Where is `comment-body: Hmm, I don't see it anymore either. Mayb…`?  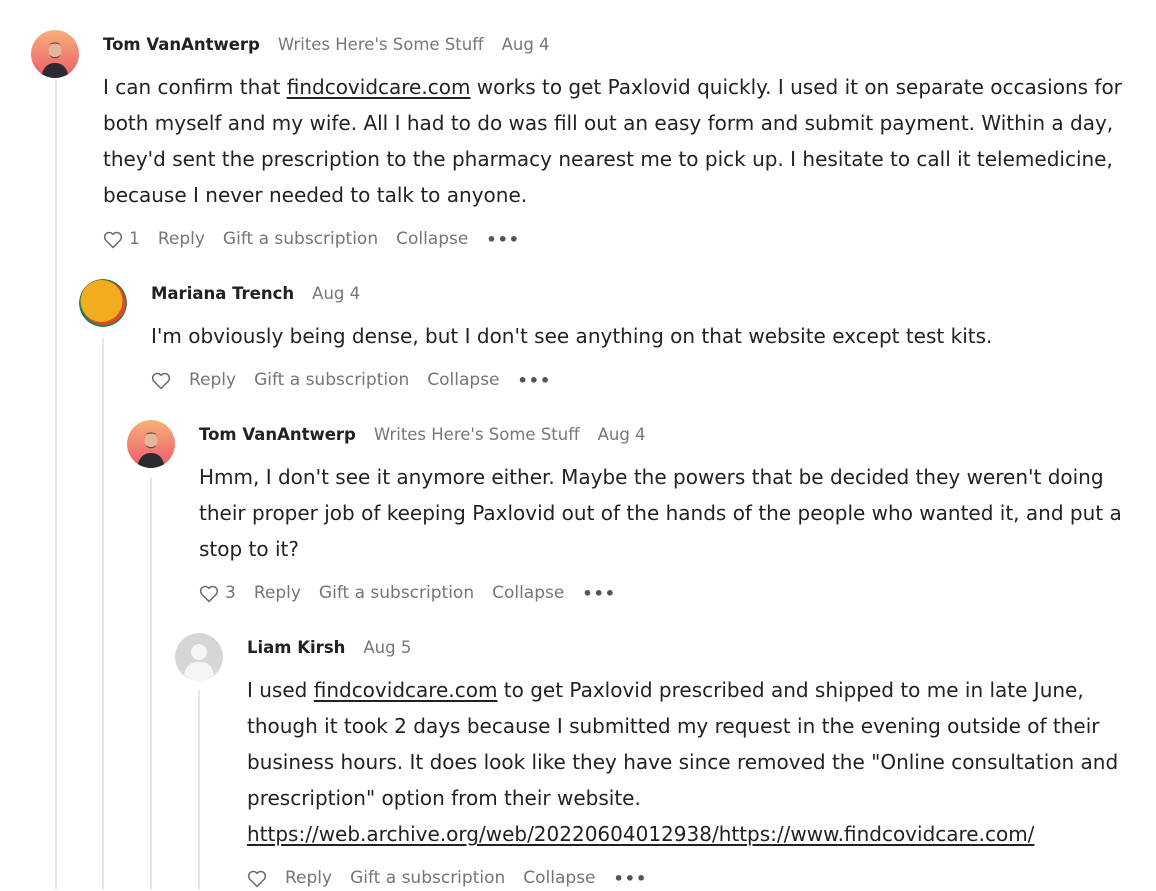 comment-body: Hmm, I don't see it anymore either. Mayb… is located at coordinates (660, 513).